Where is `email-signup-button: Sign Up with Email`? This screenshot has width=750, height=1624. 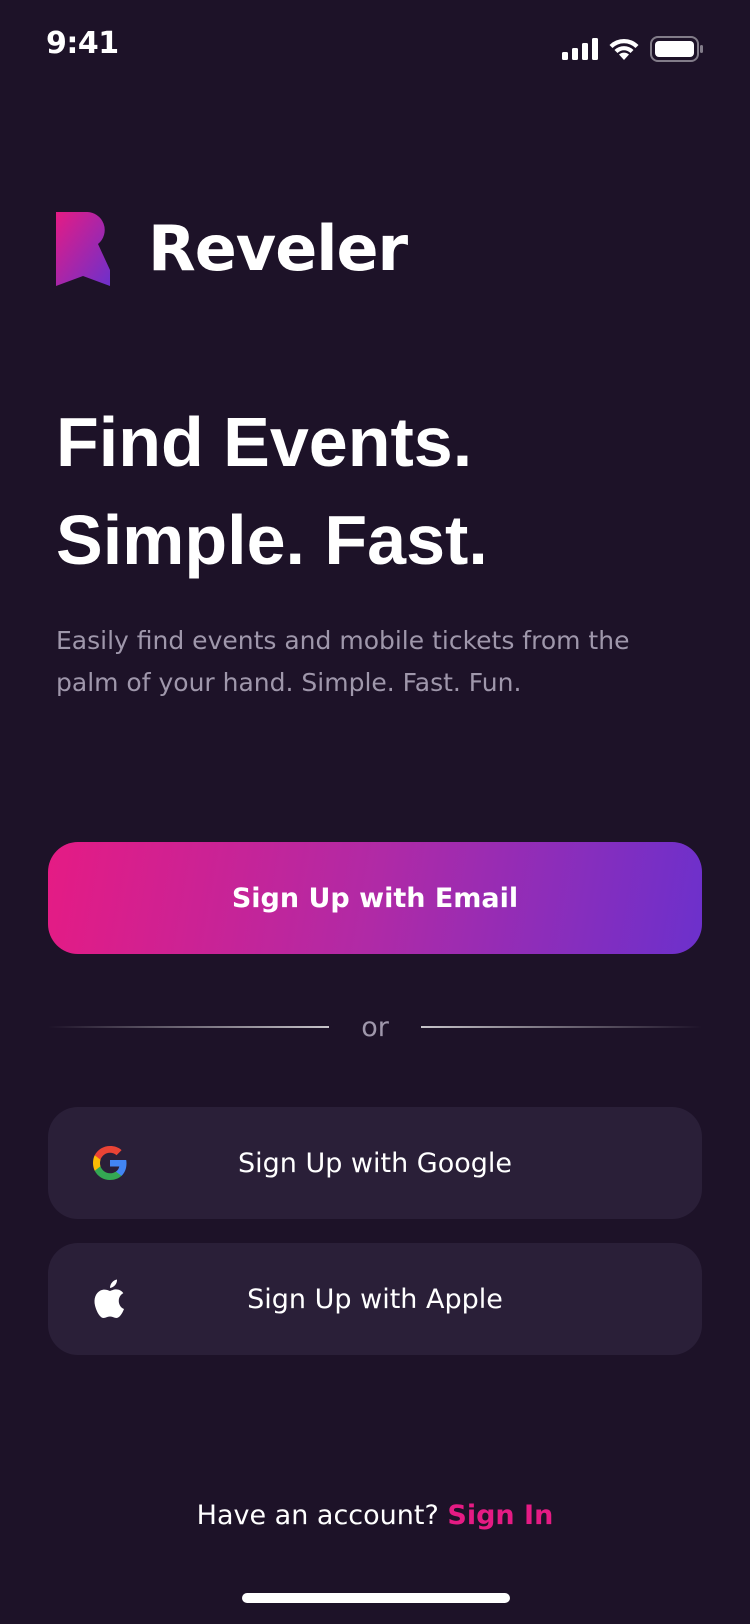 email-signup-button: Sign Up with Email is located at coordinates (375, 898).